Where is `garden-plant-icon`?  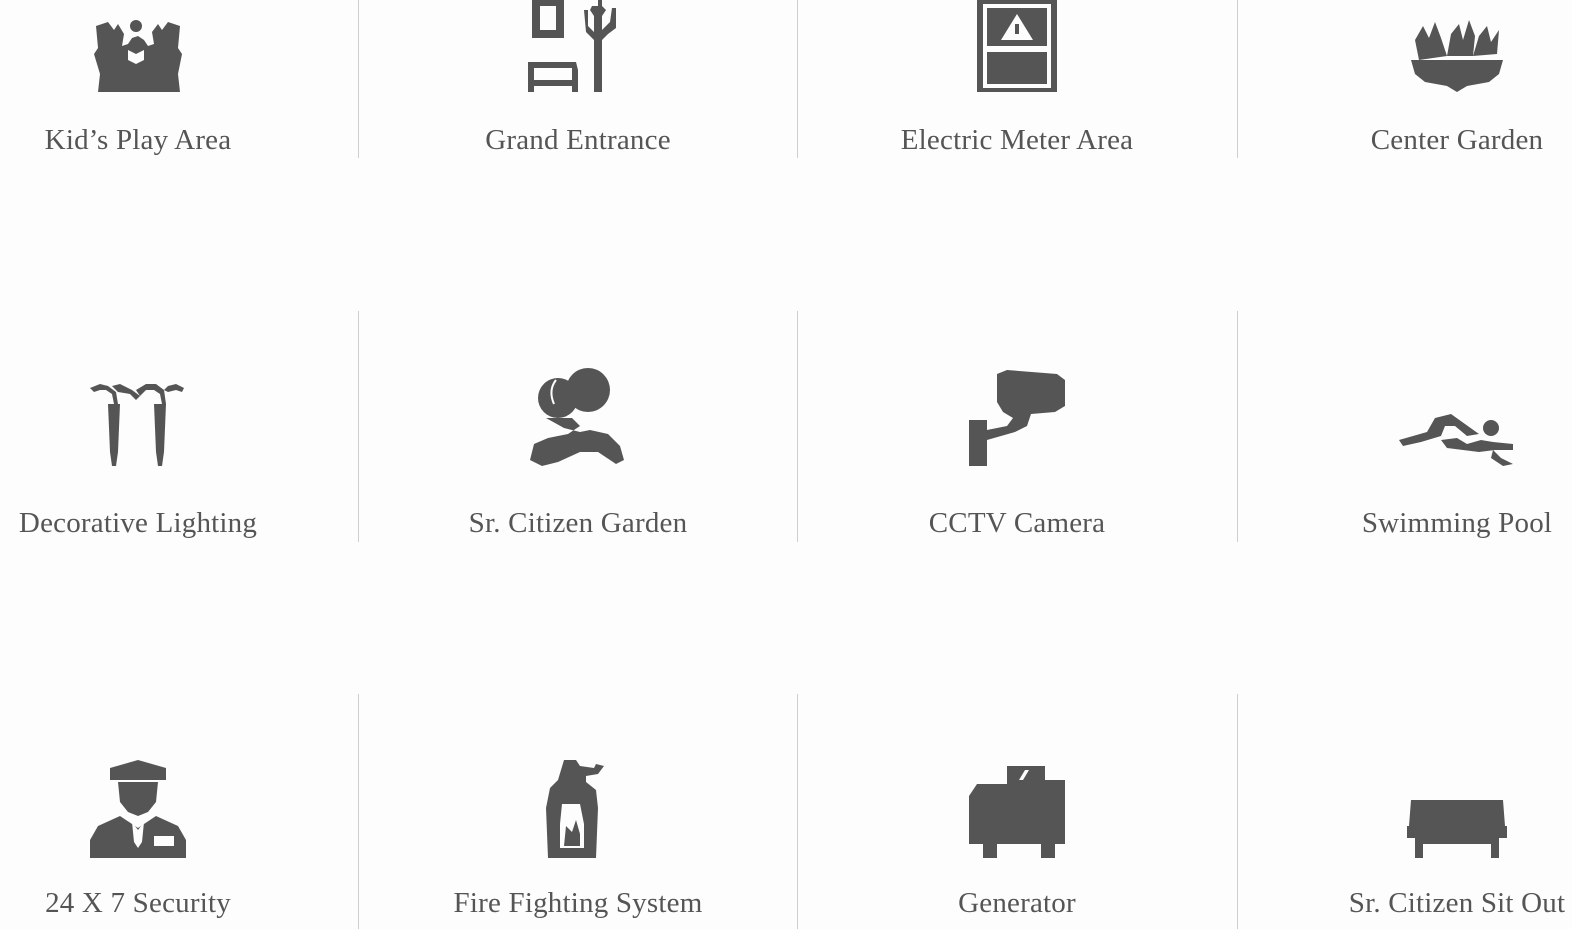 garden-plant-icon is located at coordinates (1414, 55).